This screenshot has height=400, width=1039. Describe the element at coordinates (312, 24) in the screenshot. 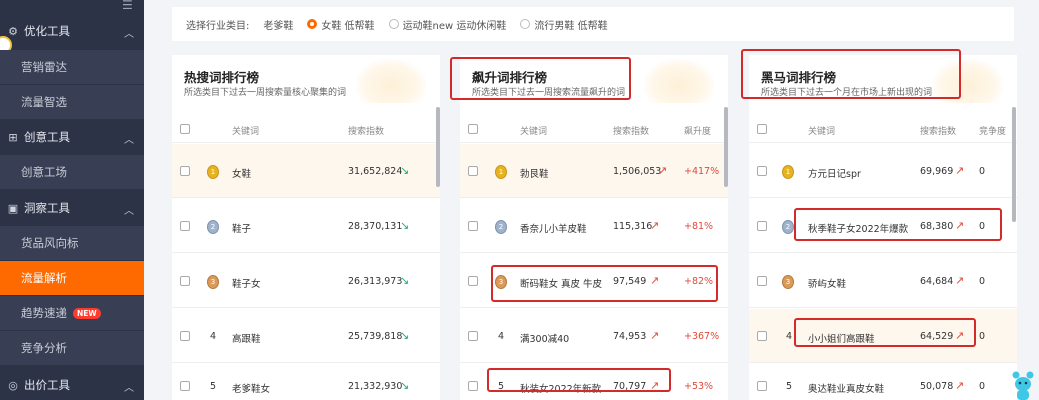

I see `radio-selected-icon` at that location.